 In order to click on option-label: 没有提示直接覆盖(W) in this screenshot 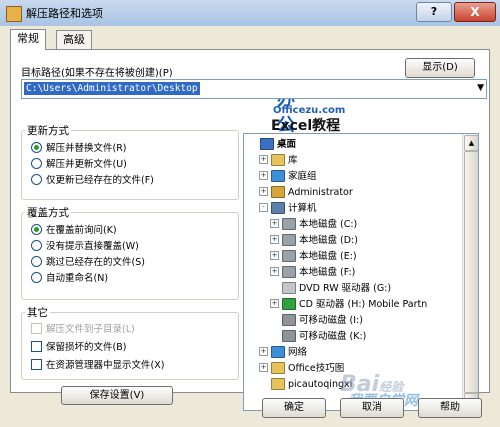, I will do `click(92, 246)`.